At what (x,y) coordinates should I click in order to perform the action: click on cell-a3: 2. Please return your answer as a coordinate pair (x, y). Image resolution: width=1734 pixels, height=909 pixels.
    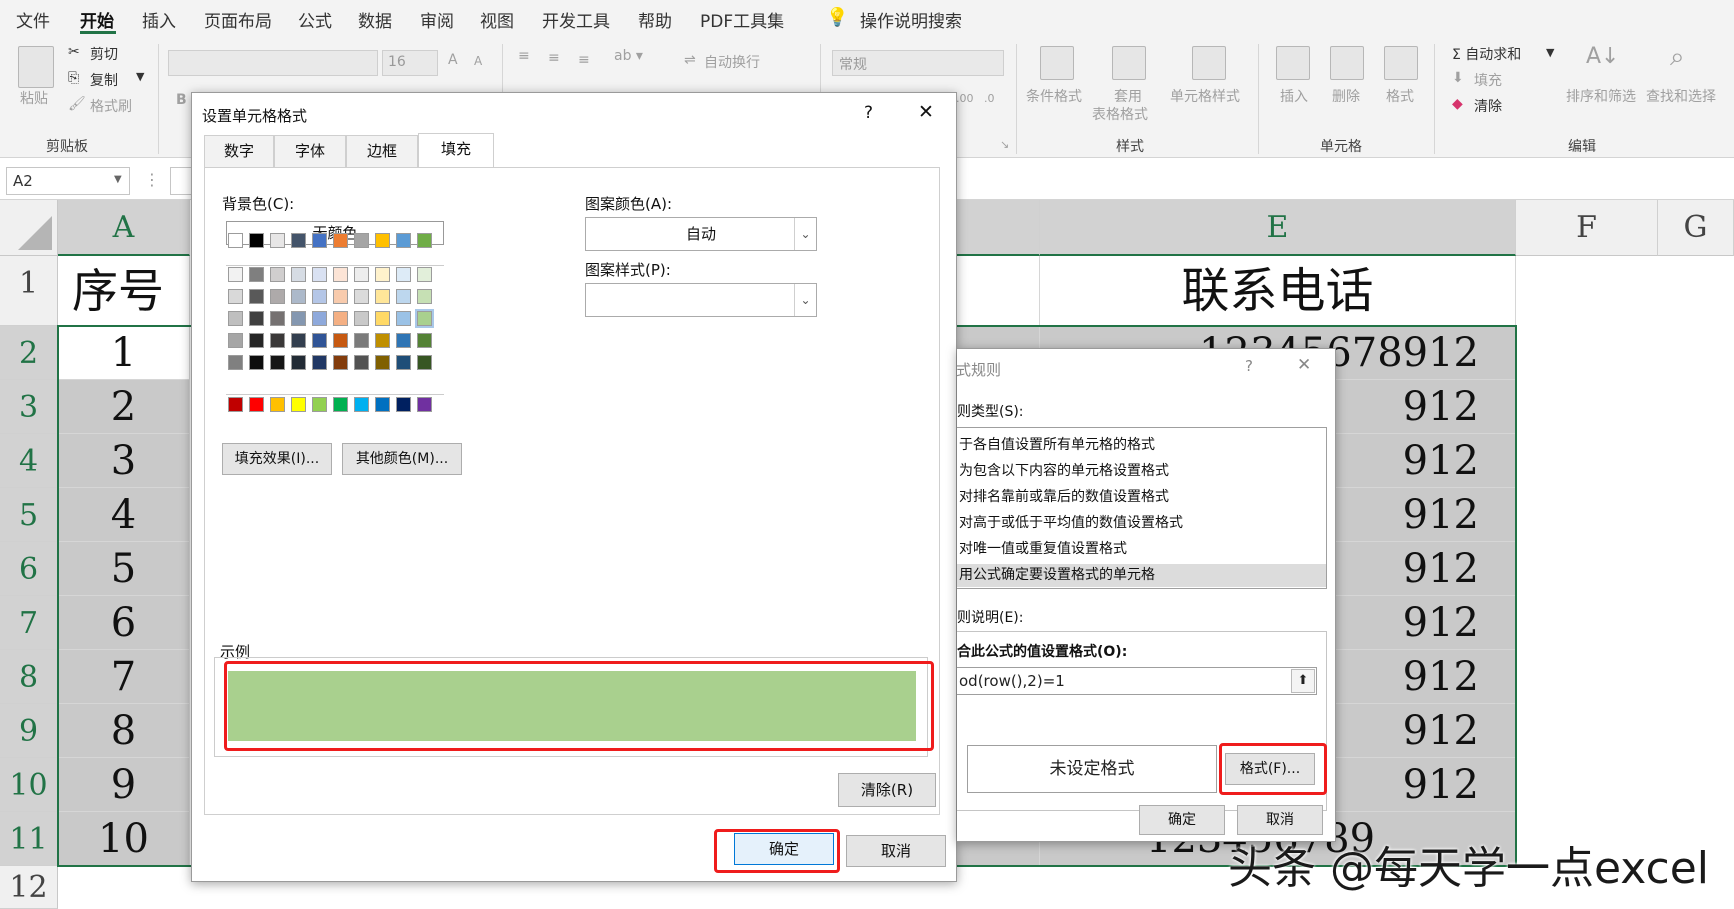
    Looking at the image, I should click on (124, 407).